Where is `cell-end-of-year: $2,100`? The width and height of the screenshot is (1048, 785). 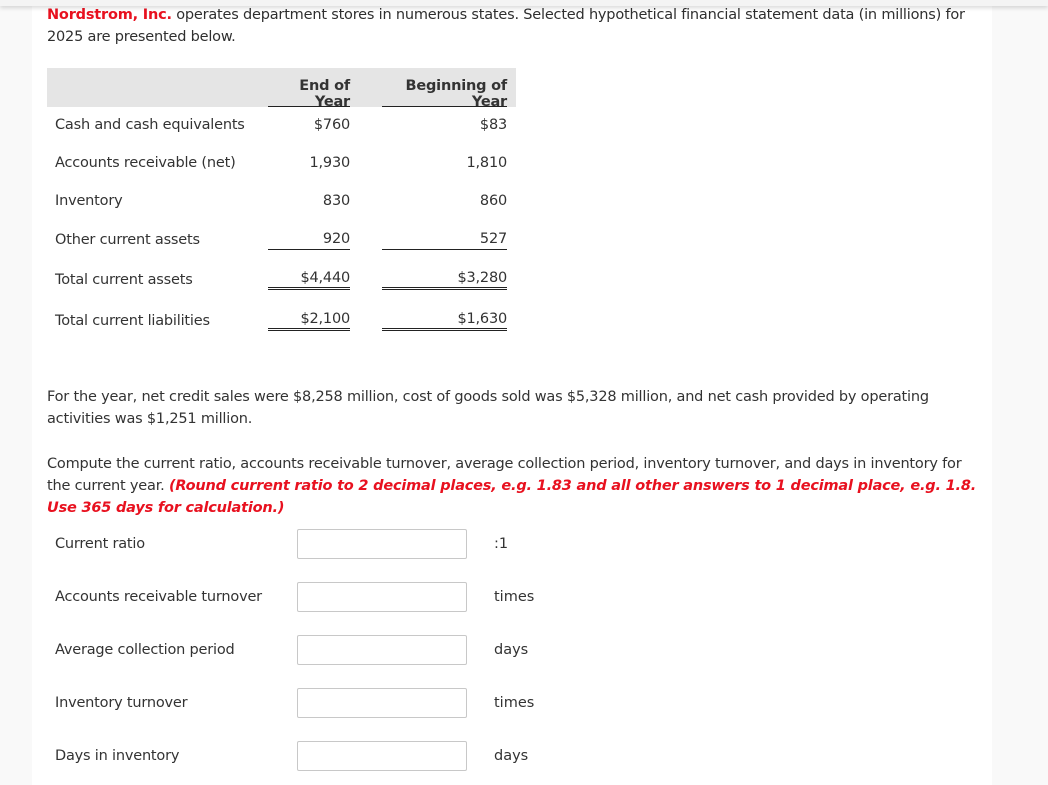 cell-end-of-year: $2,100 is located at coordinates (309, 321).